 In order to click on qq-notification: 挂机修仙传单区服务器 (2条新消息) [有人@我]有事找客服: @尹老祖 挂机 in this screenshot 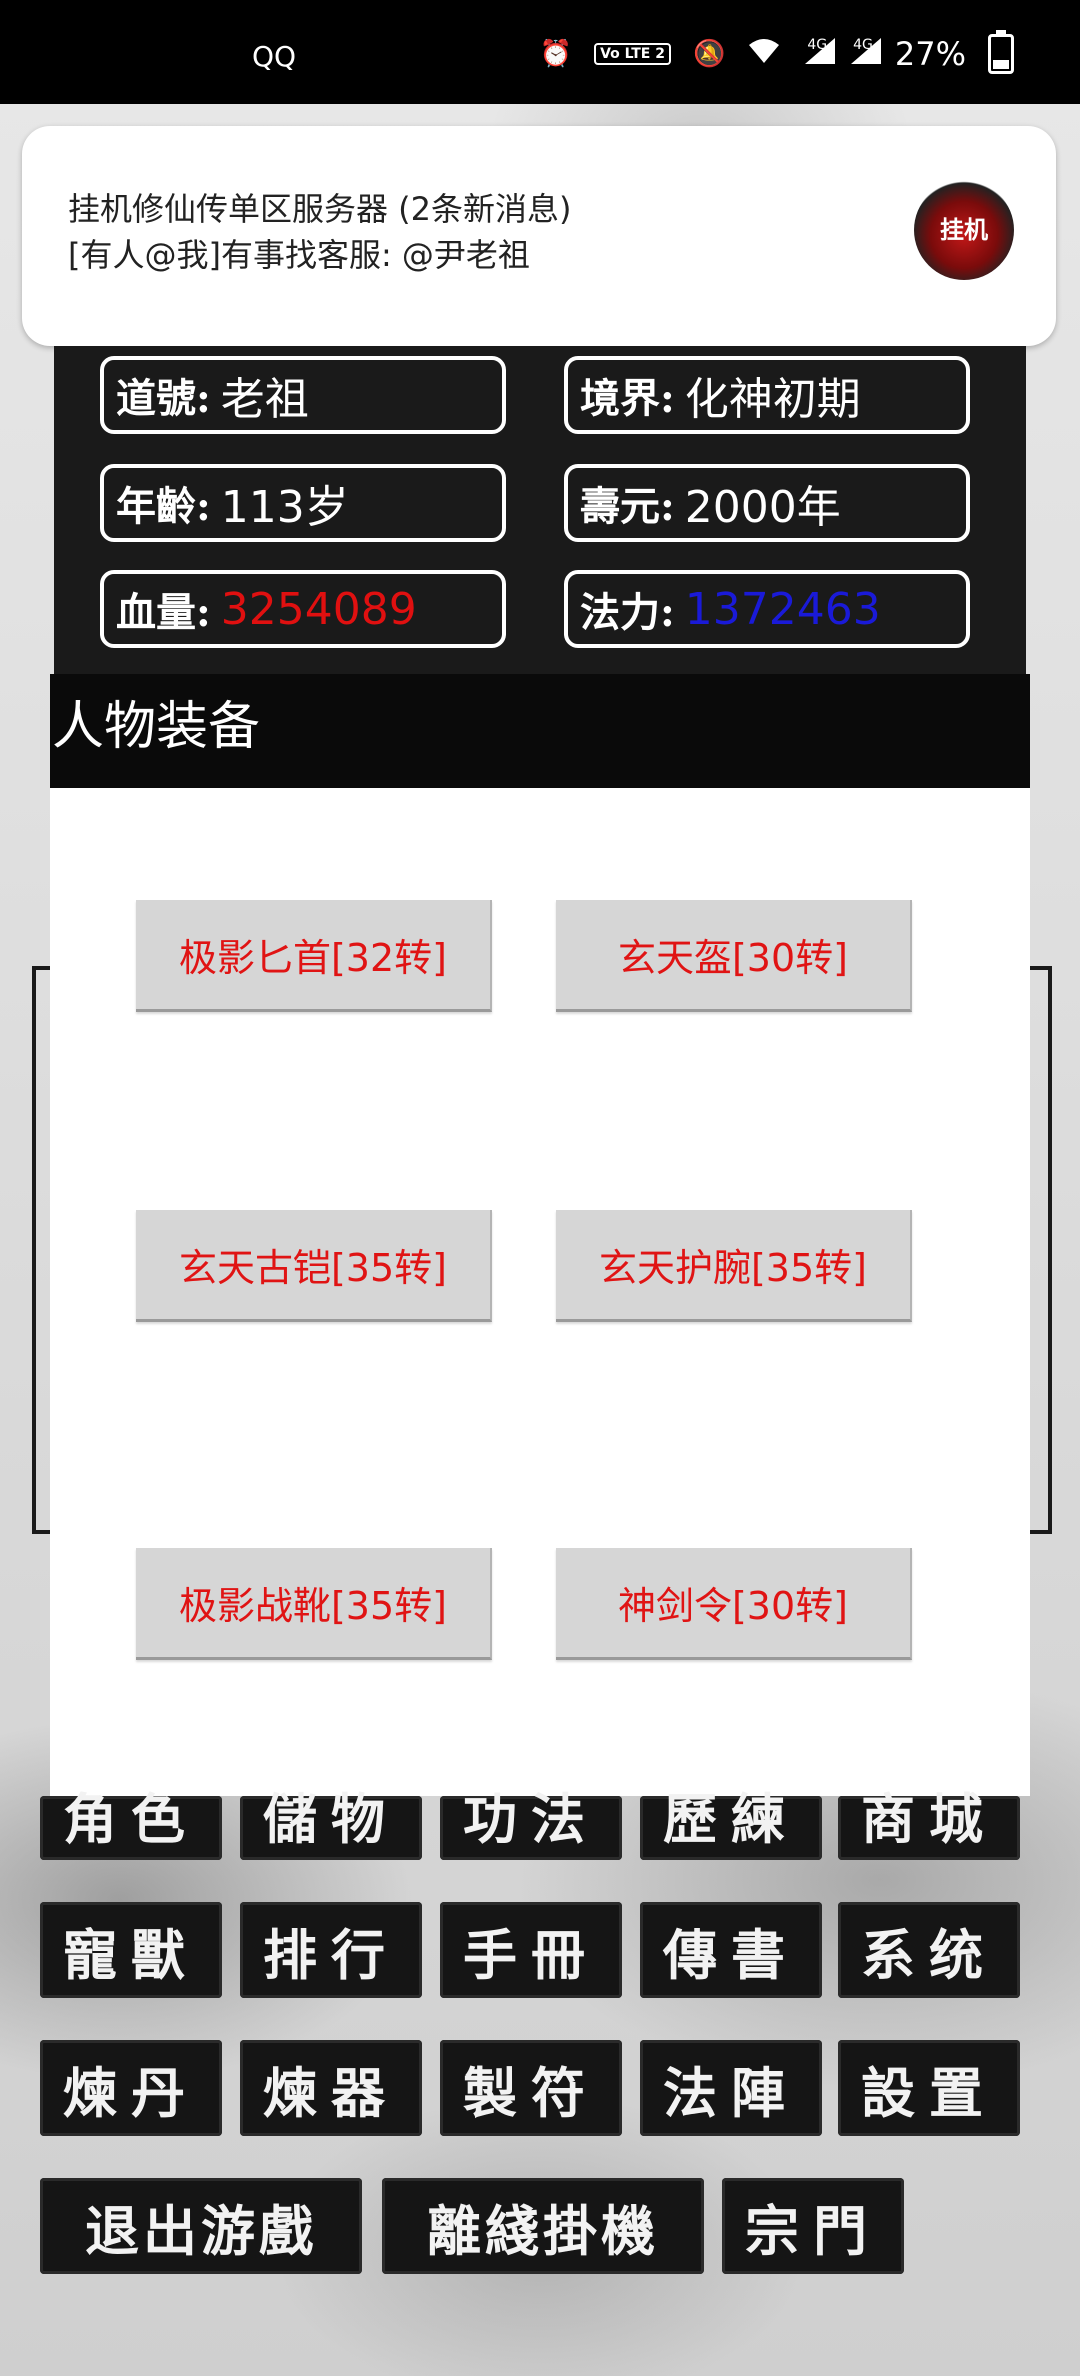, I will do `click(539, 236)`.